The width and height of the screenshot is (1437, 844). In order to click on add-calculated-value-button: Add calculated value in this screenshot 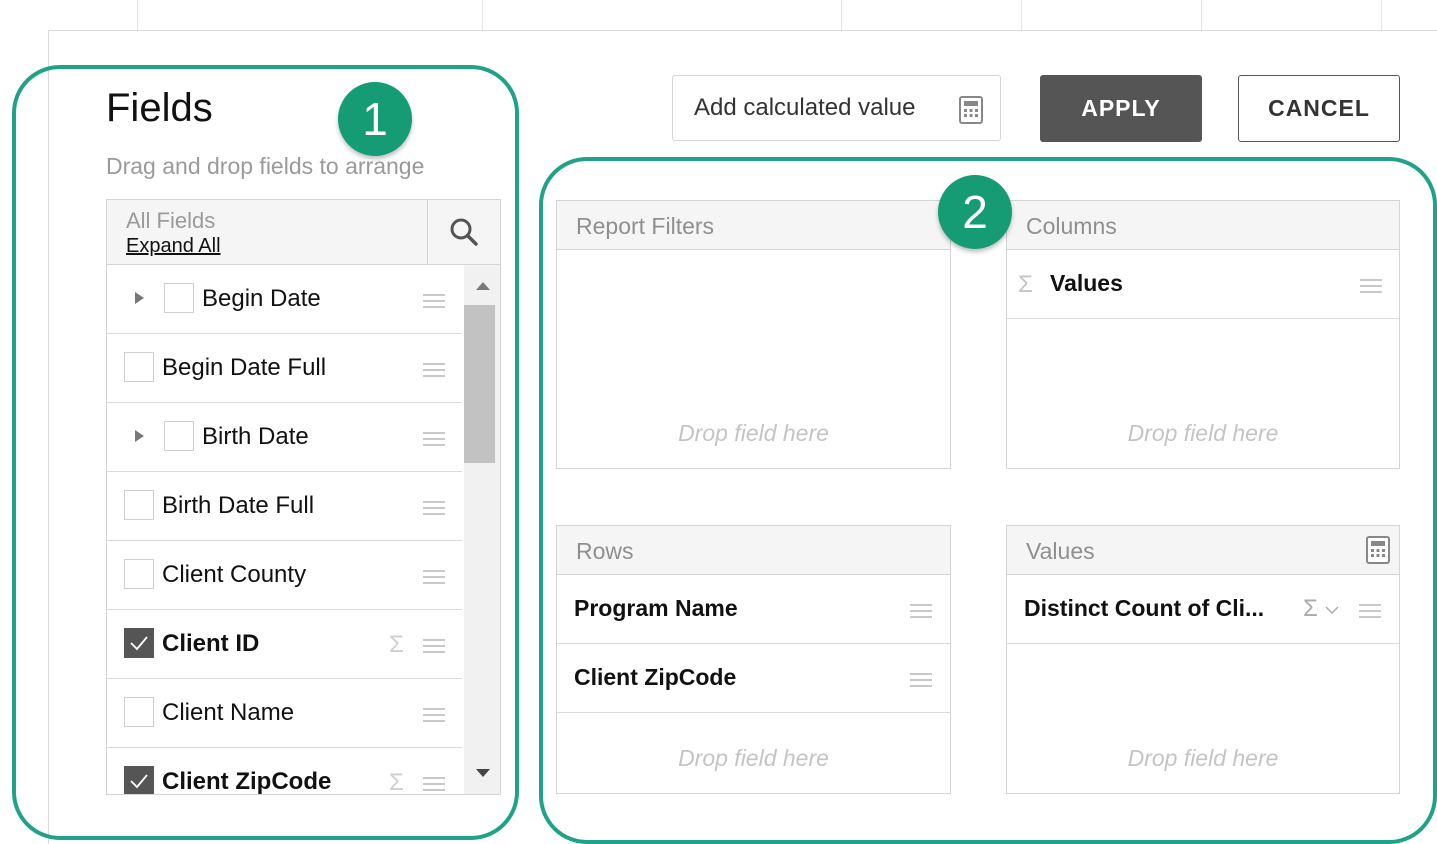, I will do `click(836, 108)`.